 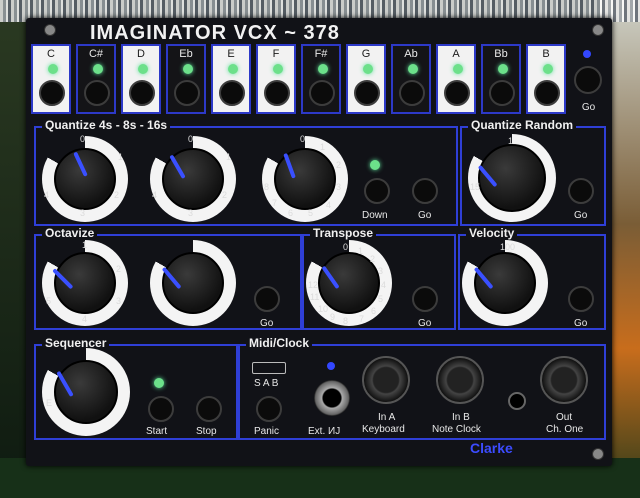 What do you see at coordinates (387, 417) in the screenshot?
I see `in-a-label: In A` at bounding box center [387, 417].